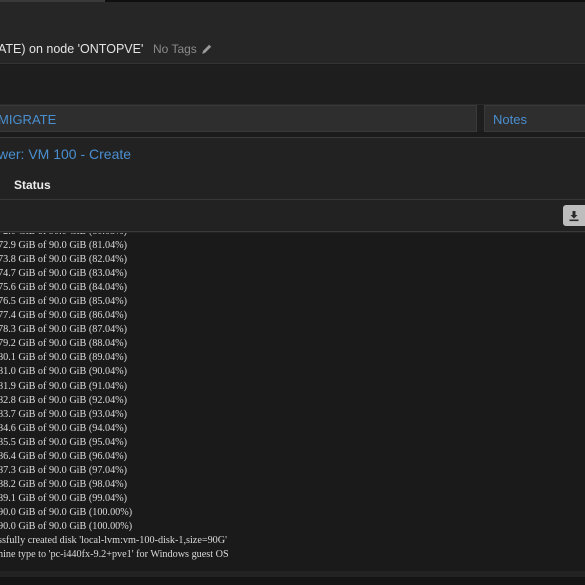 Image resolution: width=585 pixels, height=585 pixels. Describe the element at coordinates (64, 288) in the screenshot. I see `log-line: 75.6 GiB of 90.0 GiB (84.04%)` at that location.